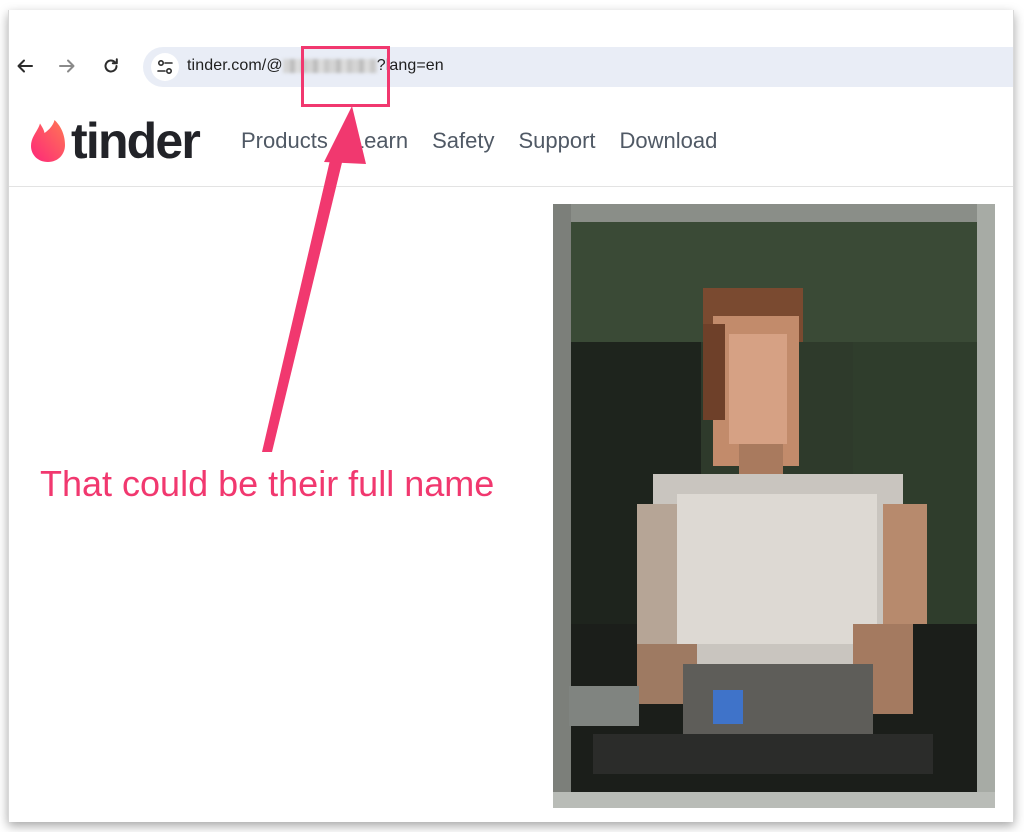 This screenshot has width=1024, height=832. I want to click on arrow-head, so click(345, 135).